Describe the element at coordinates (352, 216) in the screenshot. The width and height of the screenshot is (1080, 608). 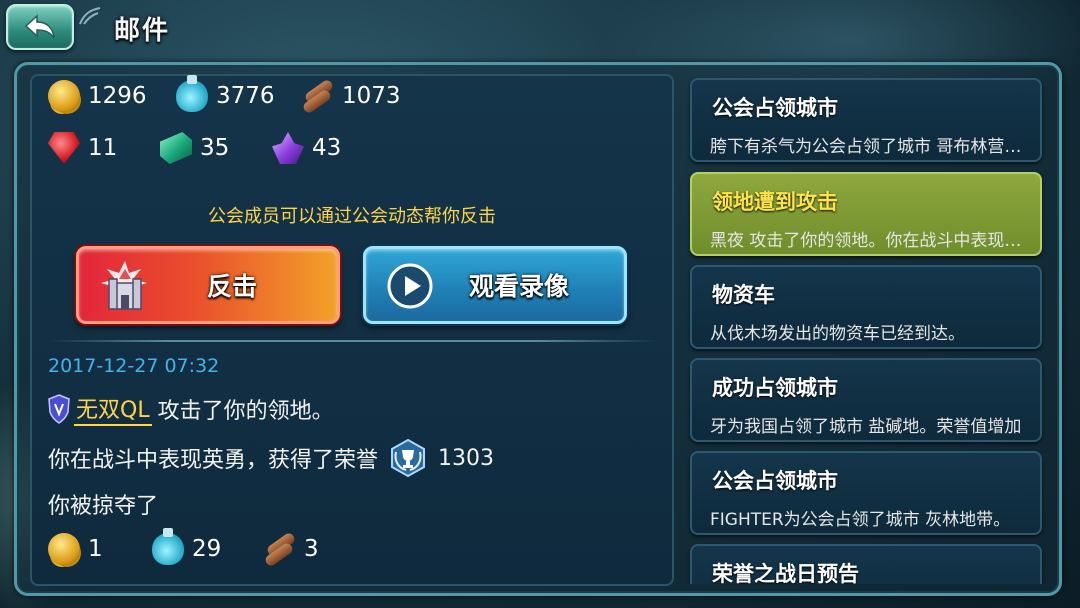
I see `guild-help-notice: 公会成员可以通过公会动态帮你反击` at that location.